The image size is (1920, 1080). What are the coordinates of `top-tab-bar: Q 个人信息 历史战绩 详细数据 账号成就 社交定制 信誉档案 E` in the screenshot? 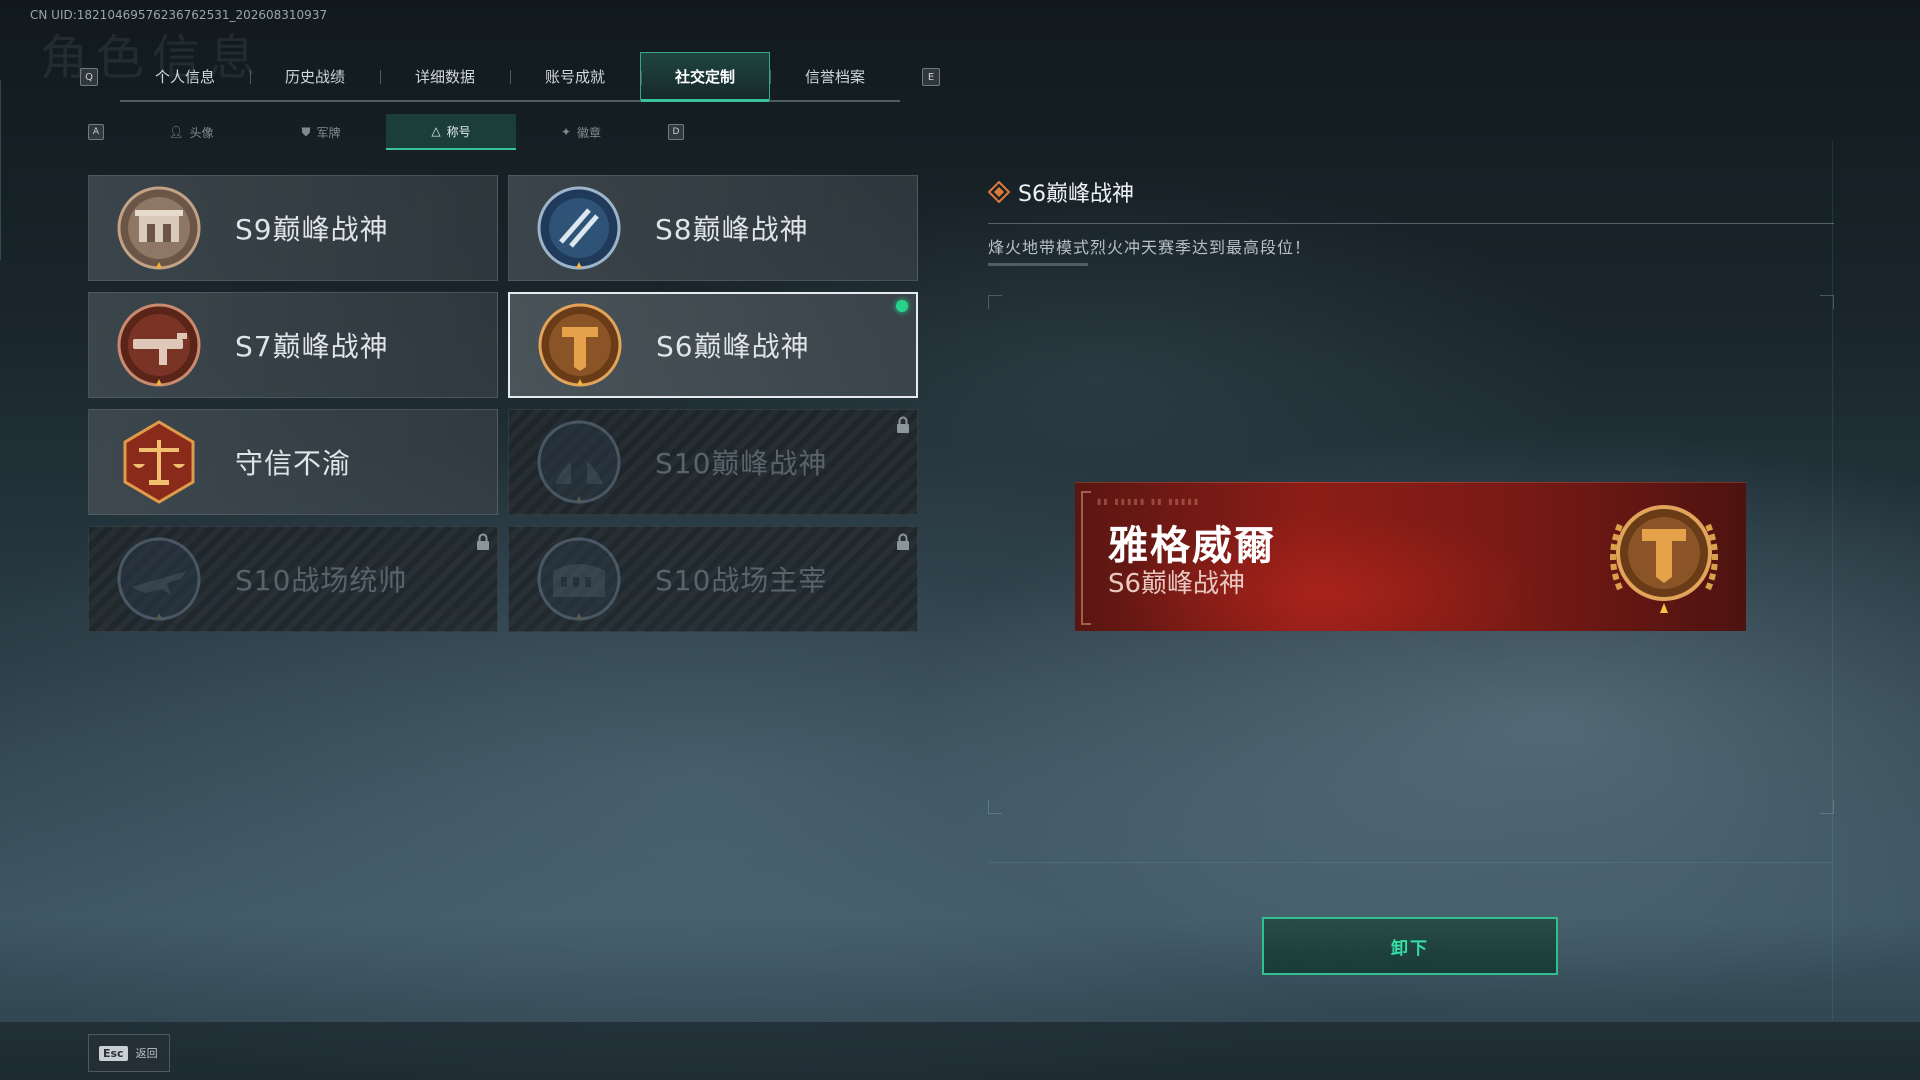 It's located at (510, 77).